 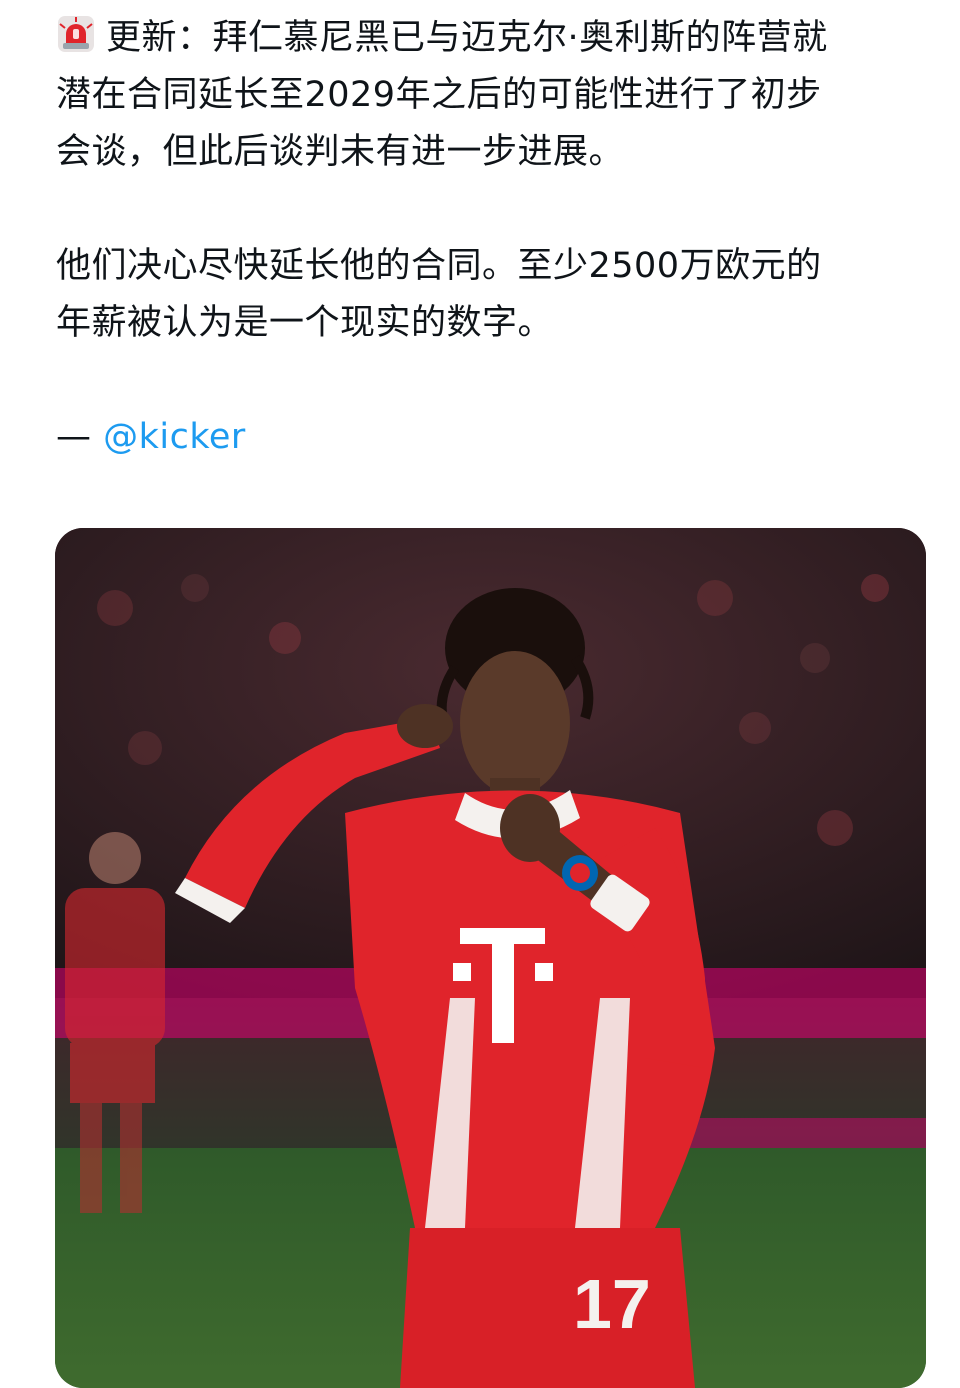 What do you see at coordinates (439, 266) in the screenshot?
I see `post-line-4: 他们决心尽快延长他的合同。至少2500万欧元的` at bounding box center [439, 266].